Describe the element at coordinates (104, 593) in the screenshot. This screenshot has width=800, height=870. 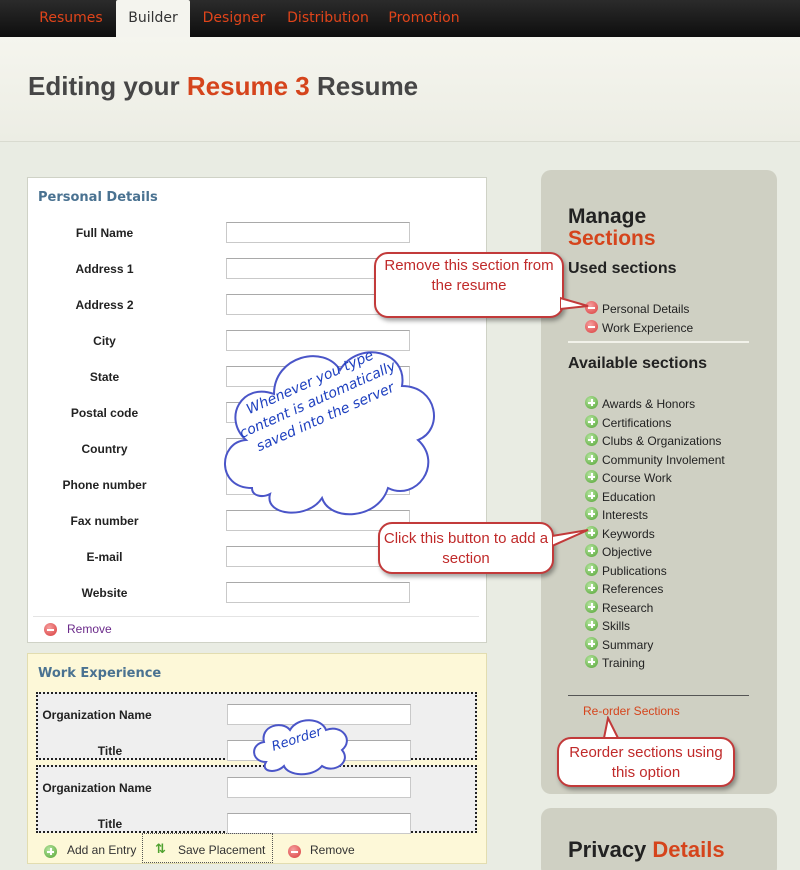
I see `field-label-website: Website` at that location.